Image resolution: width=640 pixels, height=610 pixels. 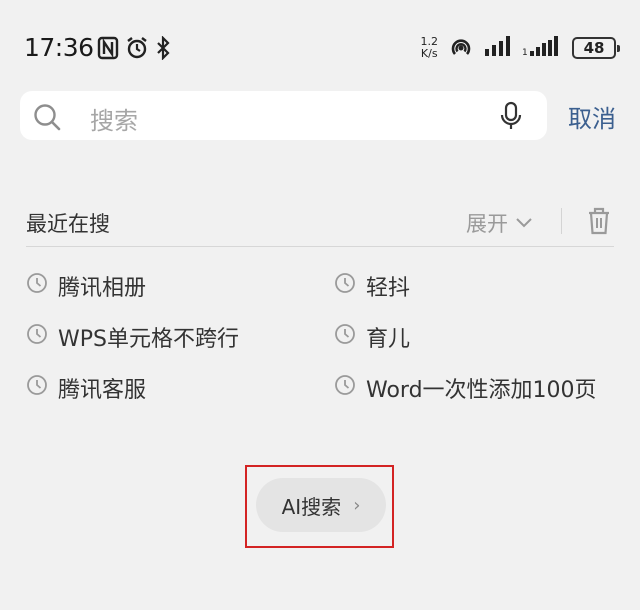 I want to click on status-icons-left, so click(x=134, y=48).